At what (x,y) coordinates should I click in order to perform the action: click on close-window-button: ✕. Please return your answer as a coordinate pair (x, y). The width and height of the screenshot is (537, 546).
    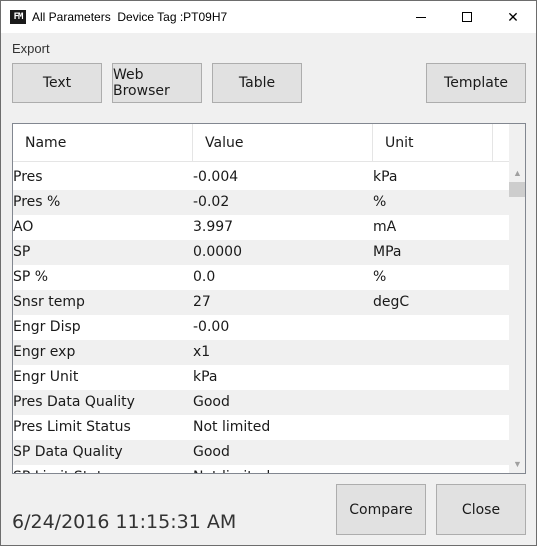
    Looking at the image, I should click on (513, 17).